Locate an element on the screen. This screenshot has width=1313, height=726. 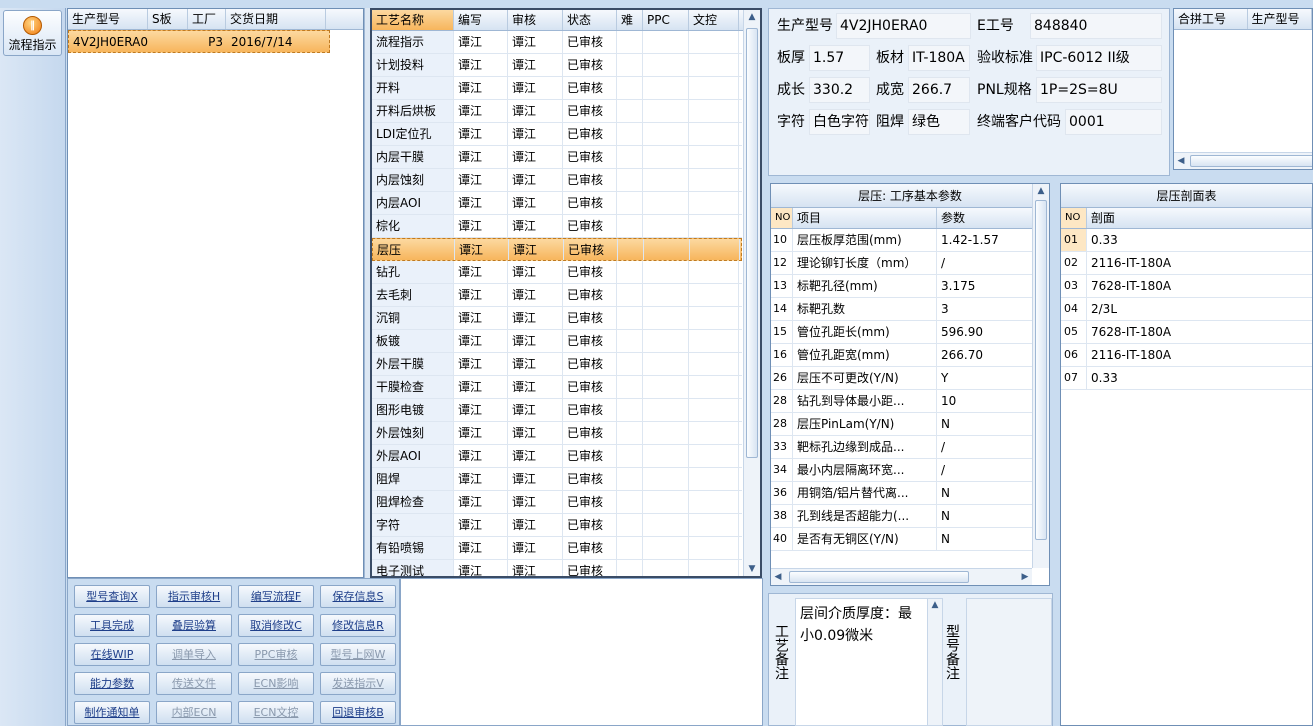
action-button: 在线WIP is located at coordinates (112, 654).